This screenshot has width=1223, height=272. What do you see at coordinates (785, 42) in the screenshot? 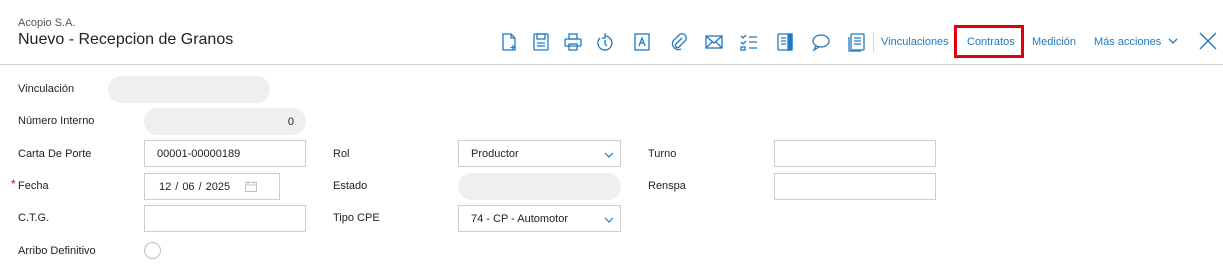
I see `notes-icon` at bounding box center [785, 42].